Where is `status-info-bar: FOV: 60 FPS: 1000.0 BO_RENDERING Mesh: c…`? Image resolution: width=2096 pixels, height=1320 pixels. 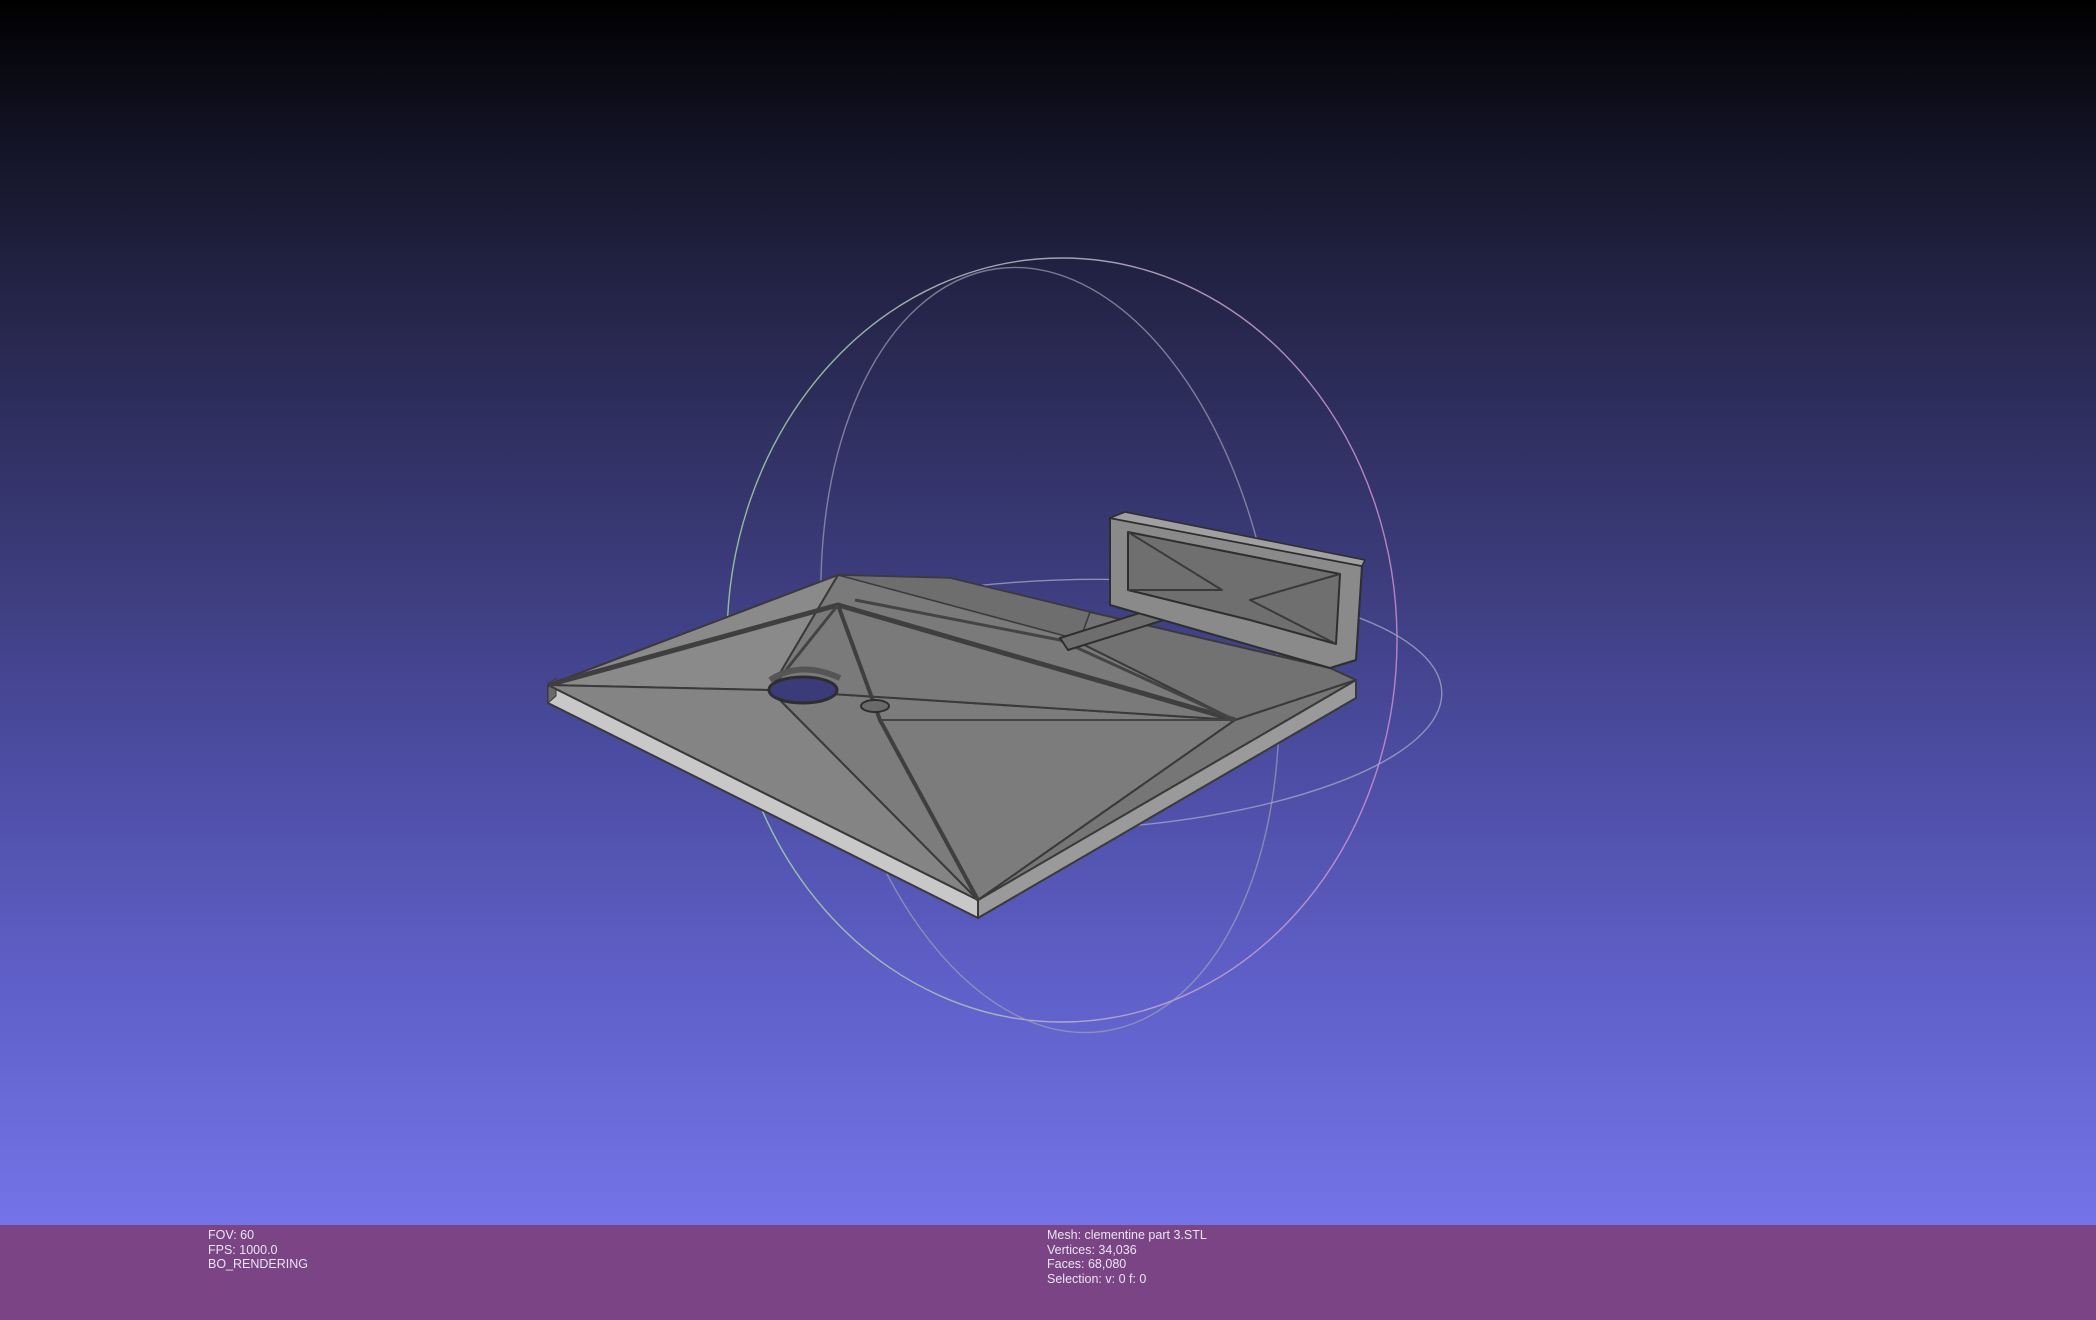 status-info-bar: FOV: 60 FPS: 1000.0 BO_RENDERING Mesh: c… is located at coordinates (1048, 1272).